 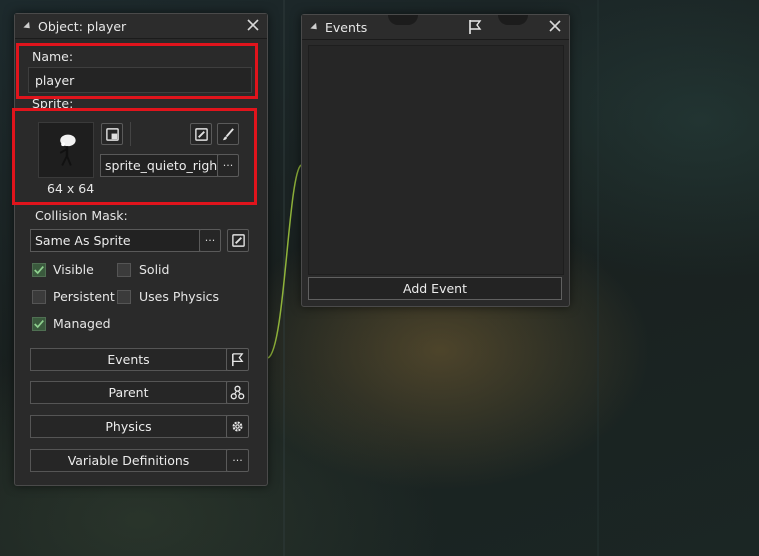 I want to click on events-flag-button, so click(x=237, y=359).